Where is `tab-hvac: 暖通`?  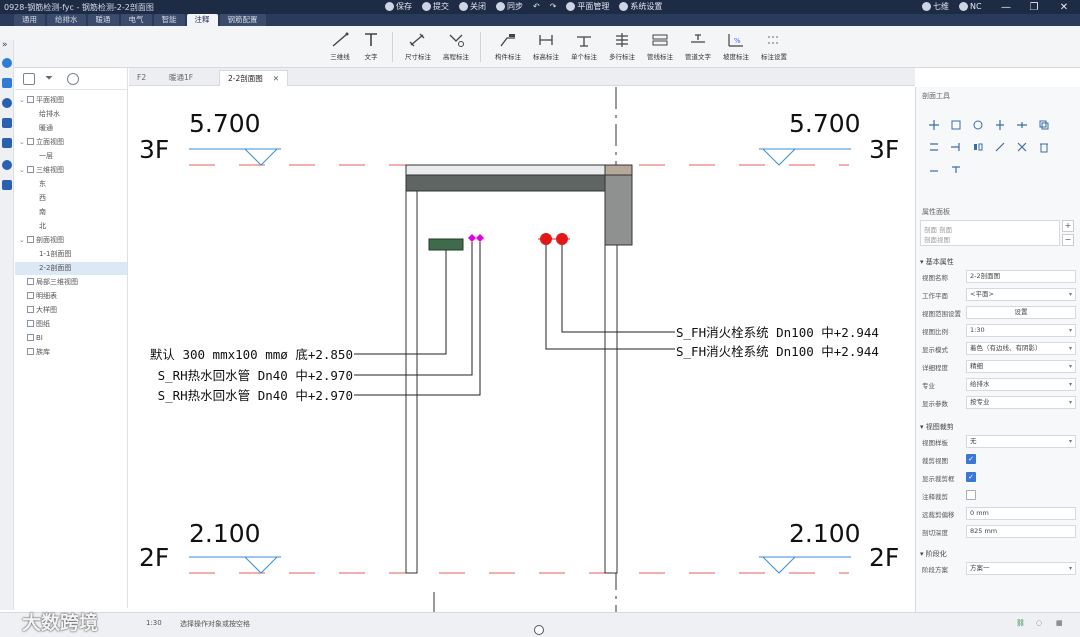 tab-hvac: 暖通 is located at coordinates (103, 20).